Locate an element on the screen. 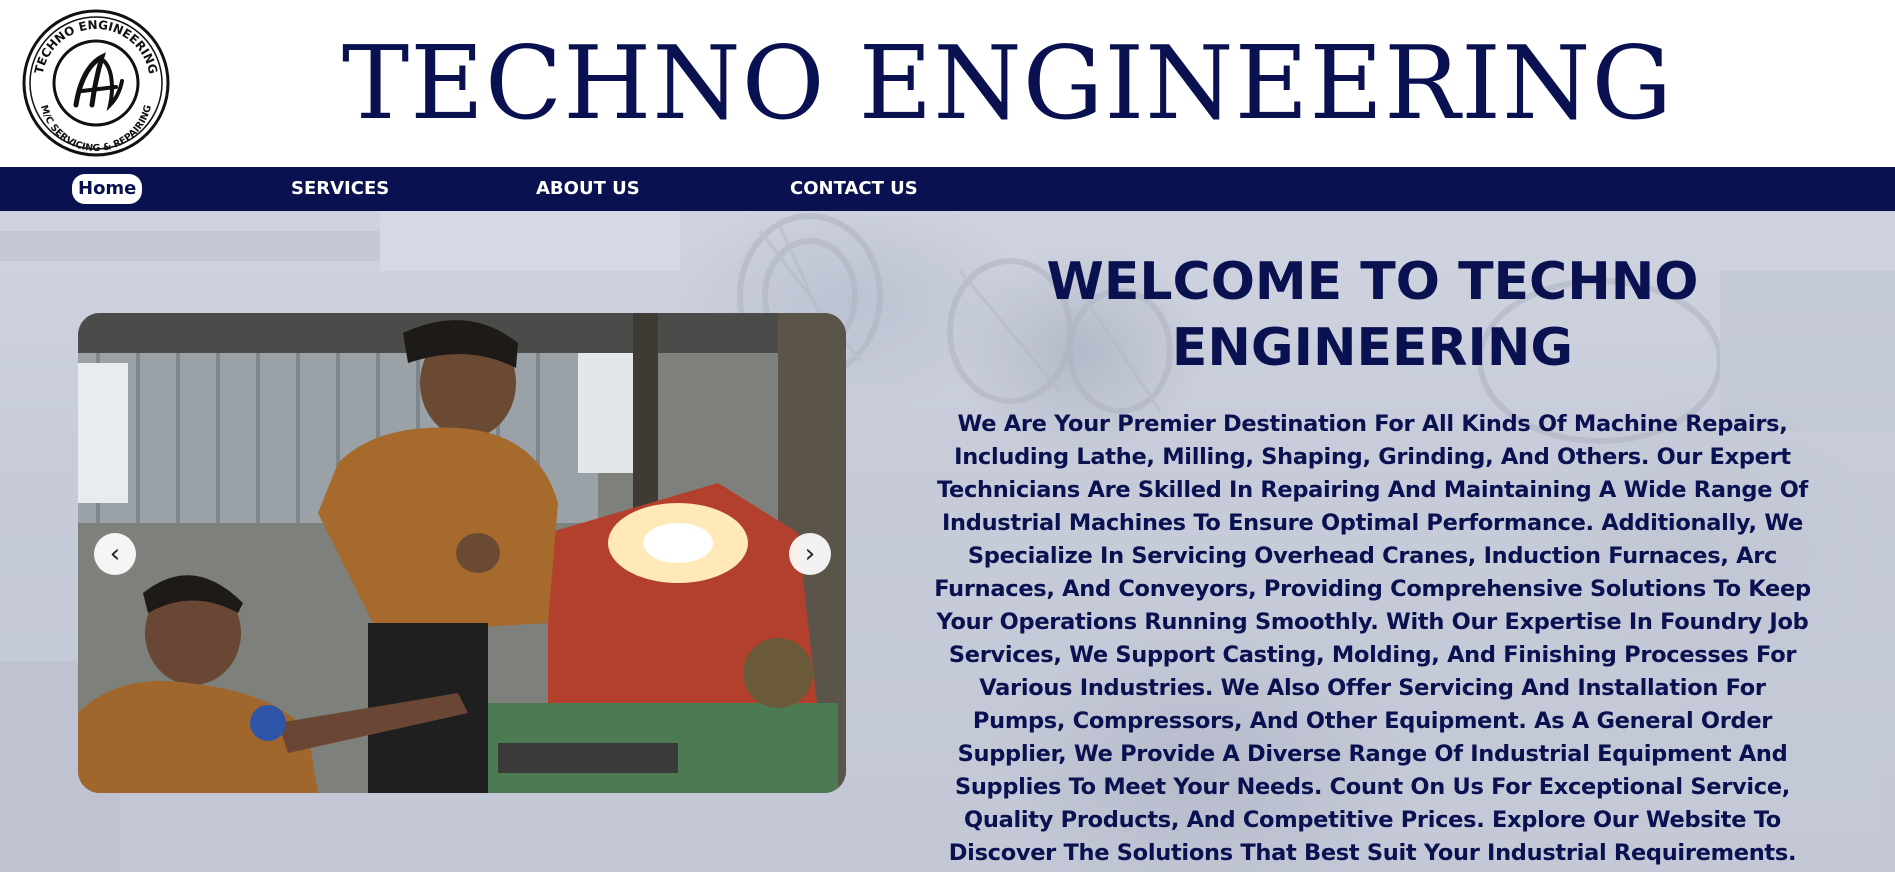 This screenshot has height=872, width=1895. carousel-next-button: › is located at coordinates (810, 554).